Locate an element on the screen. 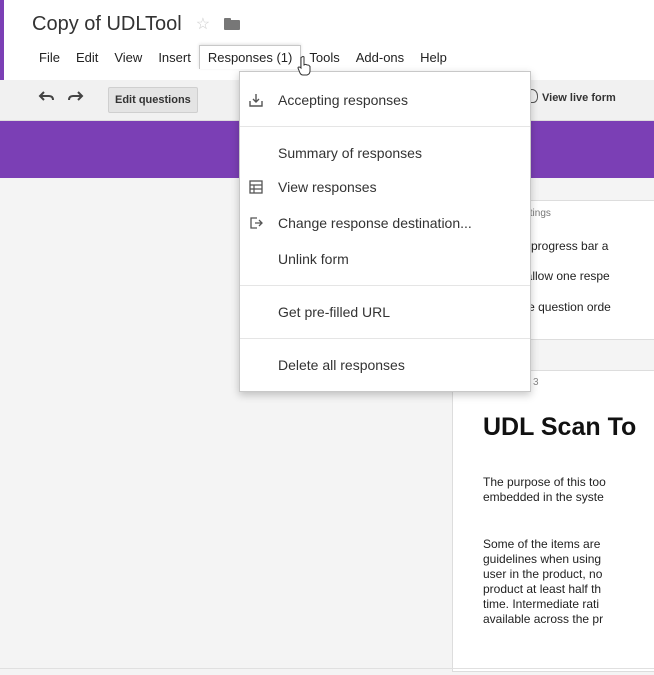 Image resolution: width=654 pixels, height=675 pixels. redo-icon is located at coordinates (75, 97).